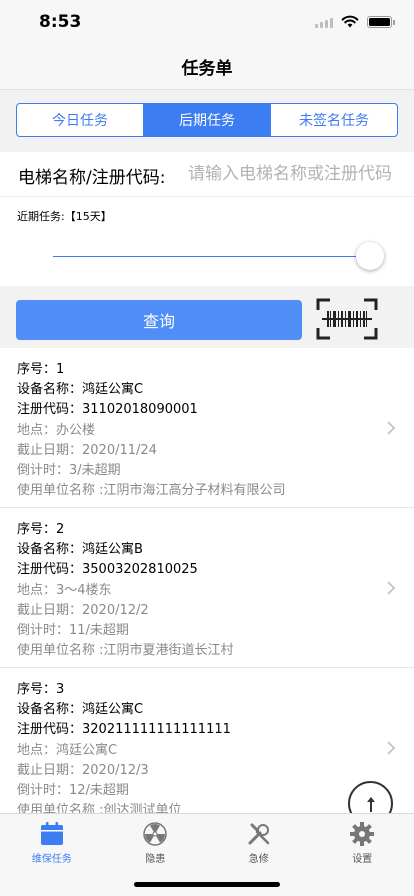 Image resolution: width=414 pixels, height=896 pixels. I want to click on search-input, so click(296, 174).